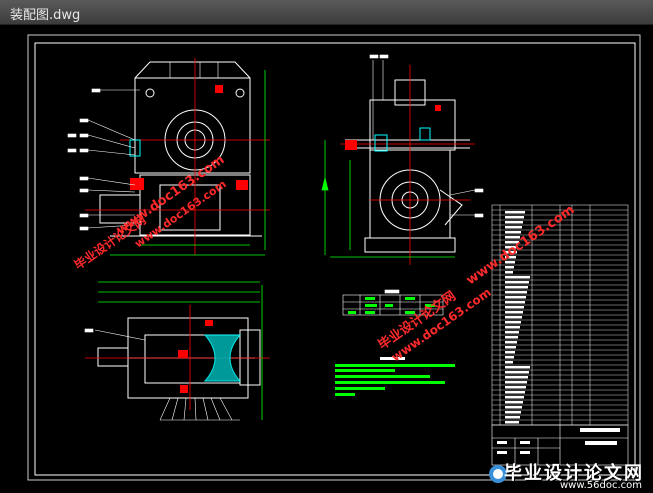 The height and width of the screenshot is (493, 653). What do you see at coordinates (326, 12) in the screenshot?
I see `window-titlebar: 装配图.dwg` at bounding box center [326, 12].